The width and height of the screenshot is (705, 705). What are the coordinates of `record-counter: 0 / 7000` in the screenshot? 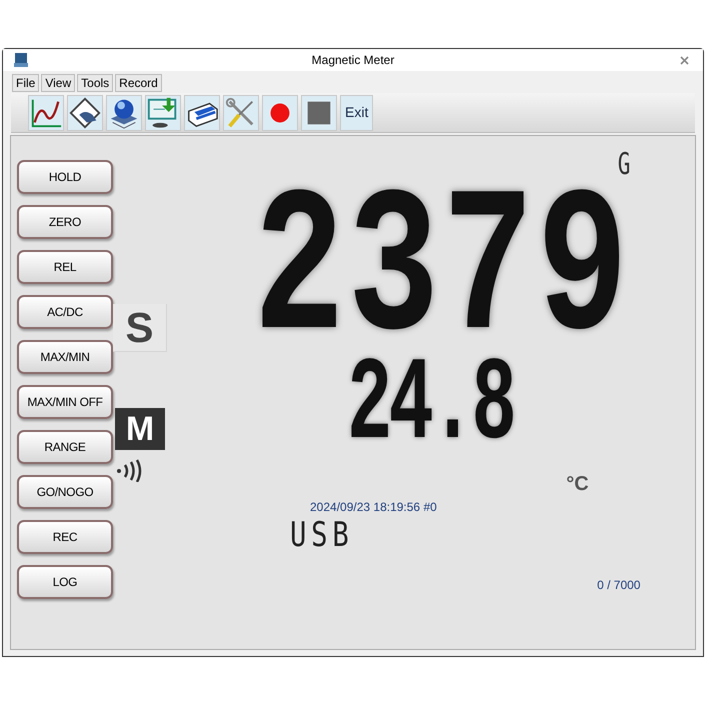 It's located at (618, 585).